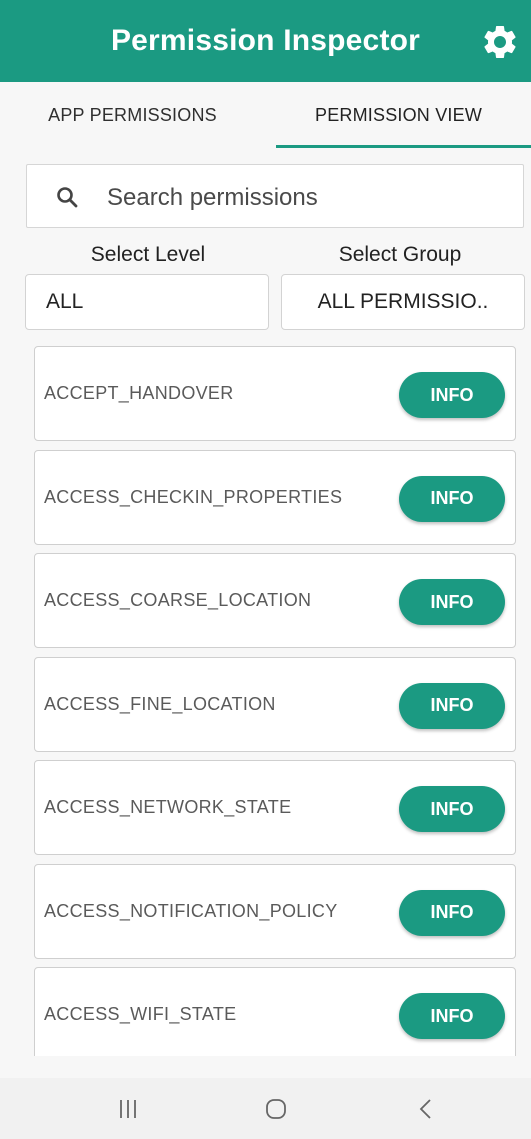 Image resolution: width=531 pixels, height=1139 pixels. What do you see at coordinates (403, 146) in the screenshot?
I see `selected-tab-indicator` at bounding box center [403, 146].